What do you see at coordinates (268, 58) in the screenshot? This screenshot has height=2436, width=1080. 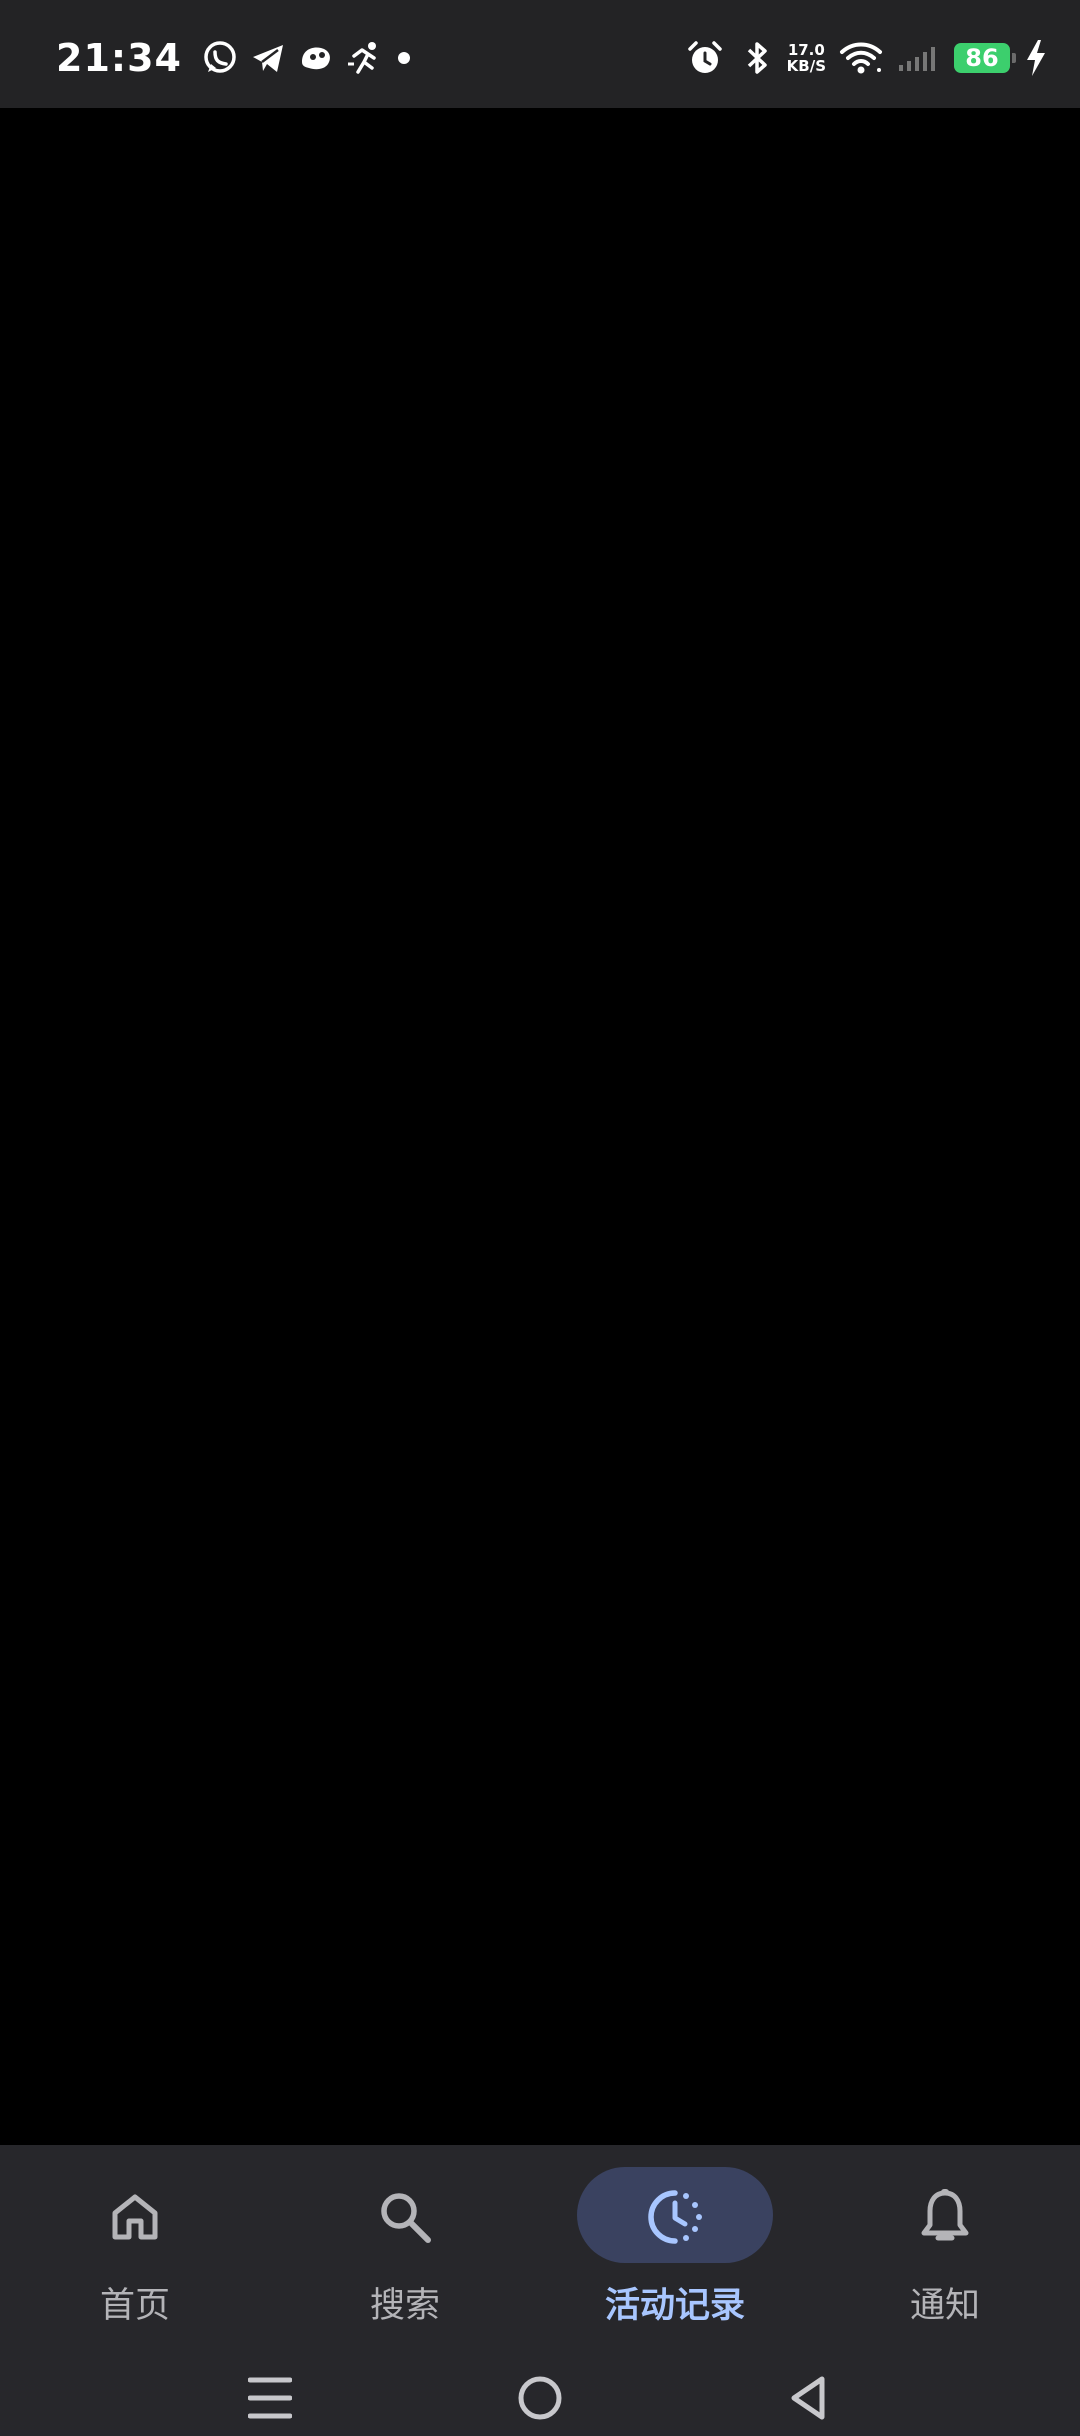 I see `telegram-icon` at bounding box center [268, 58].